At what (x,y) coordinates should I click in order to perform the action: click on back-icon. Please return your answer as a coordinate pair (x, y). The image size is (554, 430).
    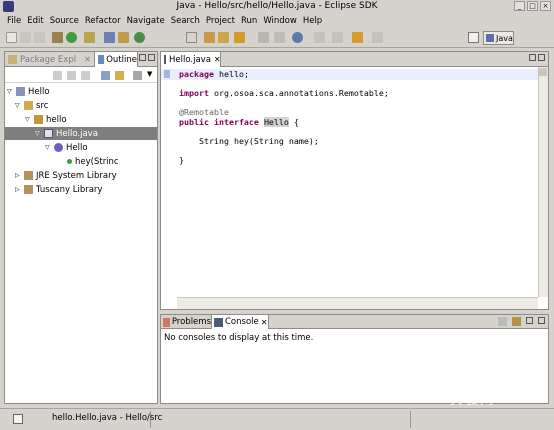
    Looking at the image, I should click on (357, 37).